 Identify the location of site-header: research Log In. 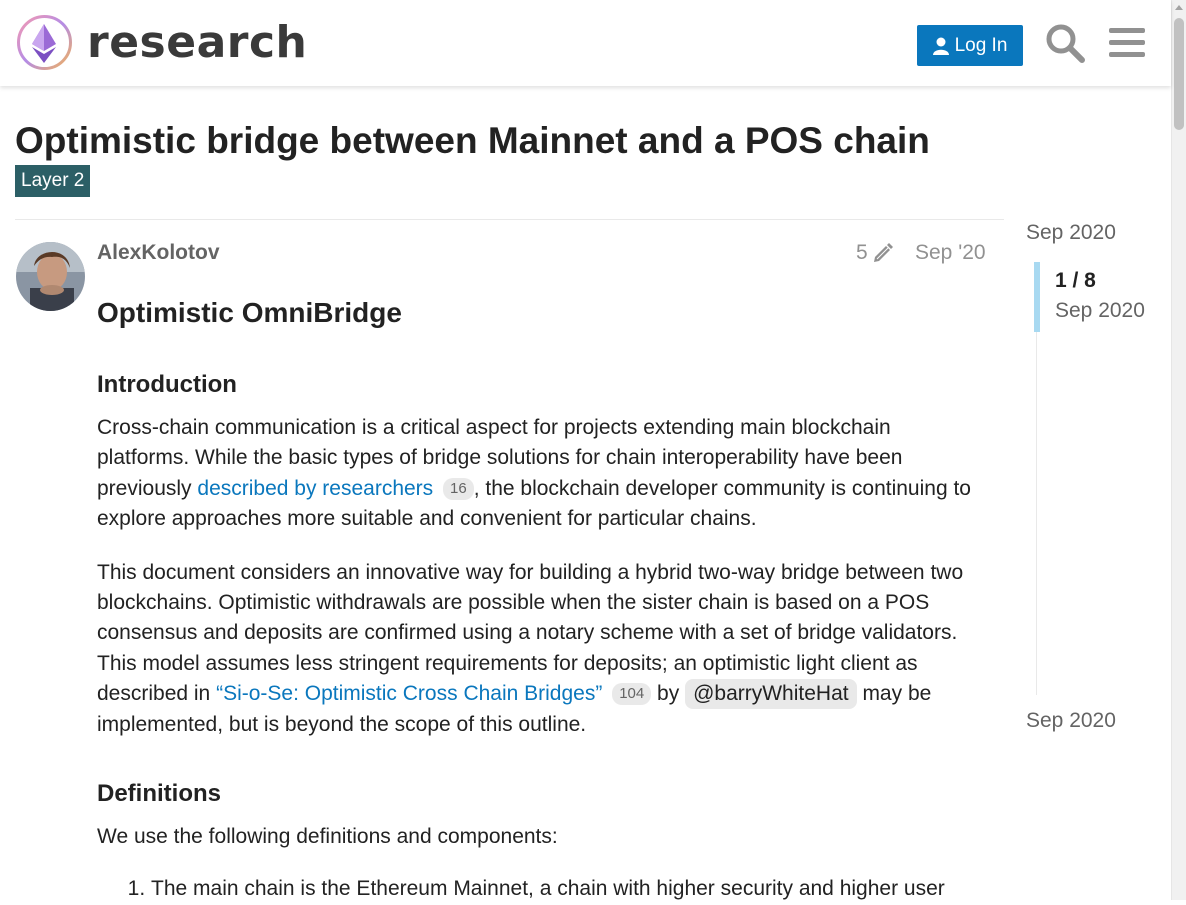
(585, 43).